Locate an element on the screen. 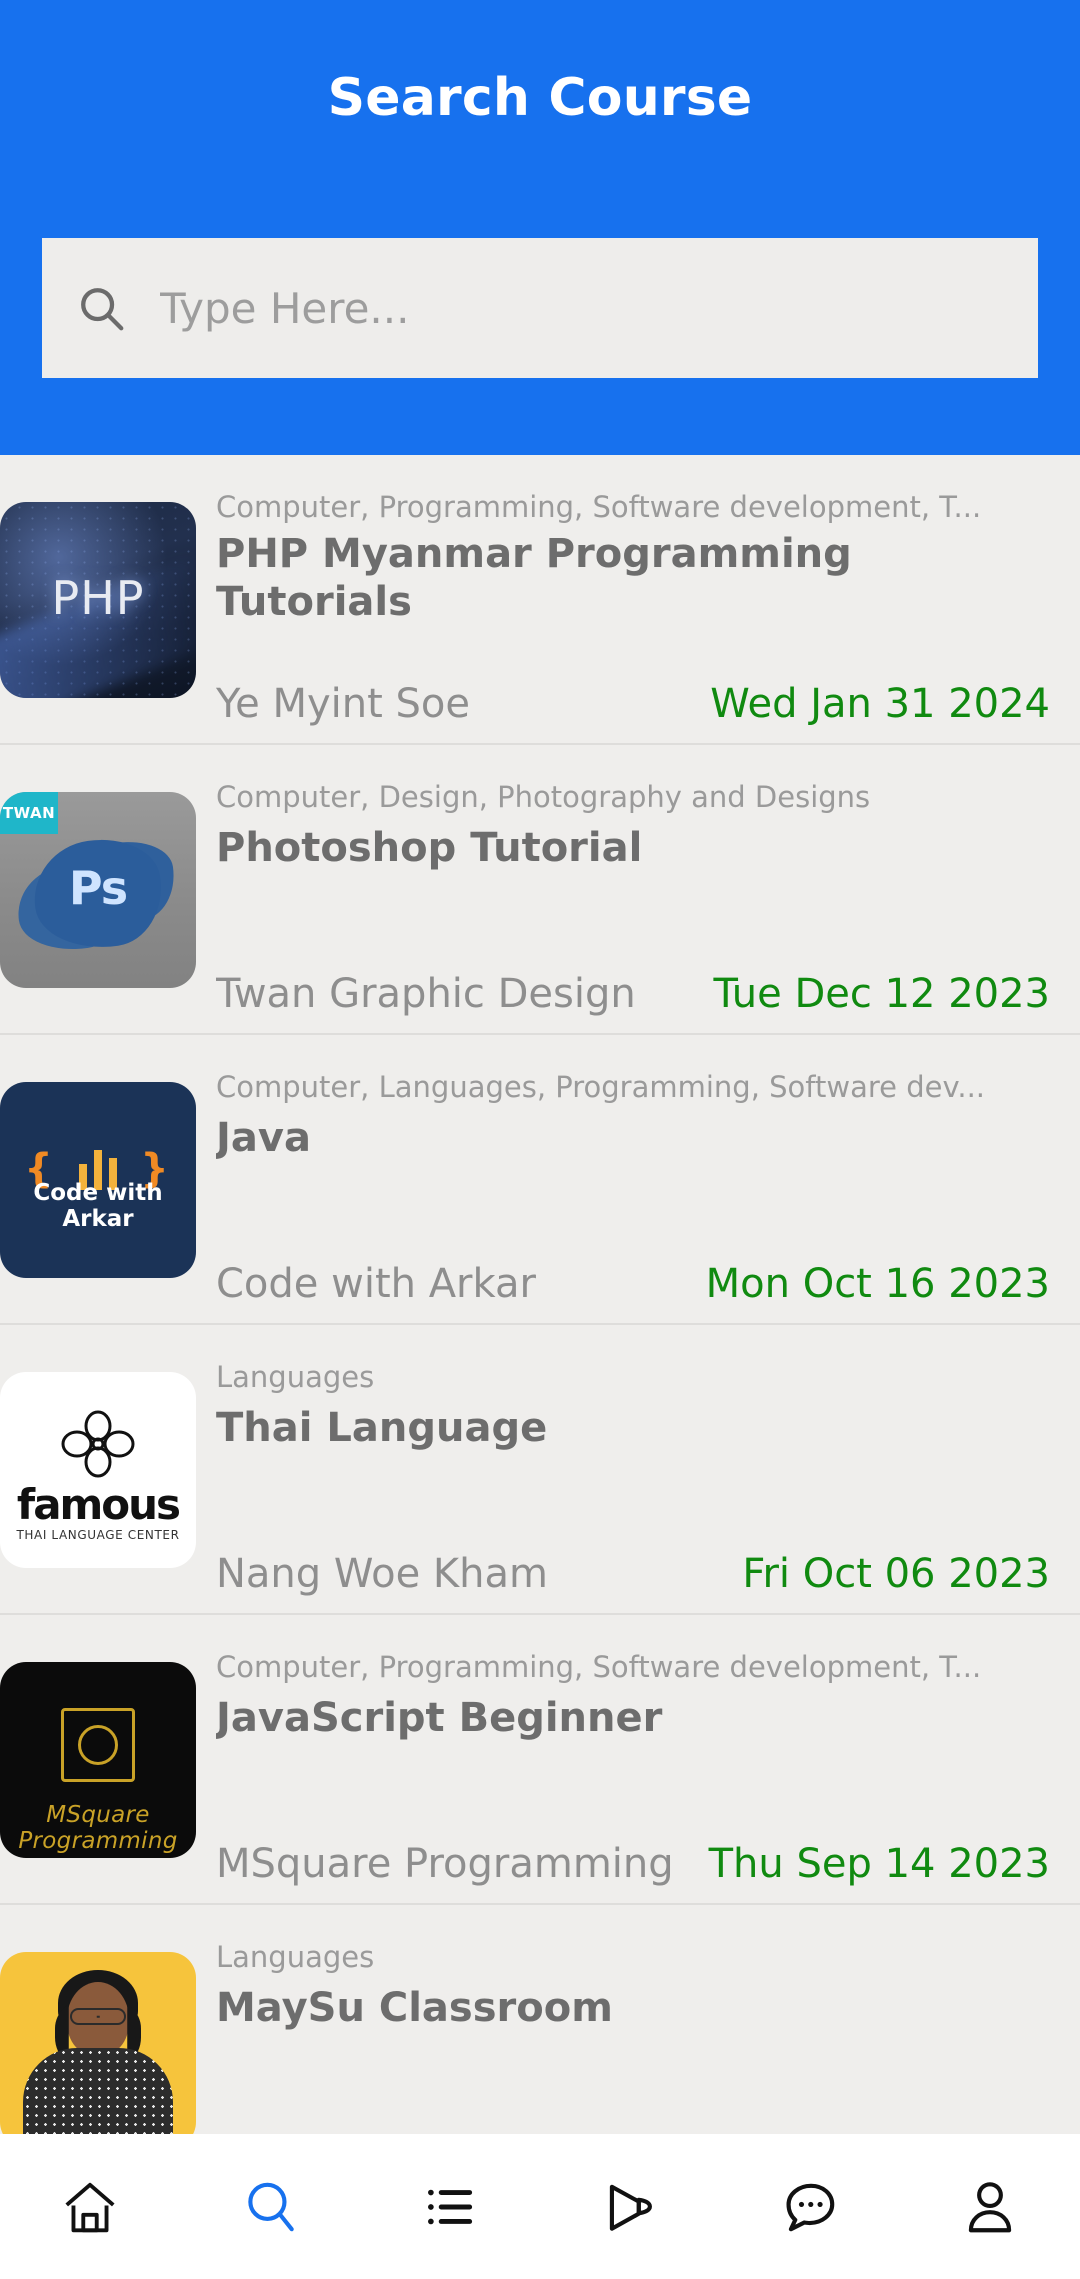 The width and height of the screenshot is (1080, 2279). thumbnail-badge: TWAN is located at coordinates (29, 813).